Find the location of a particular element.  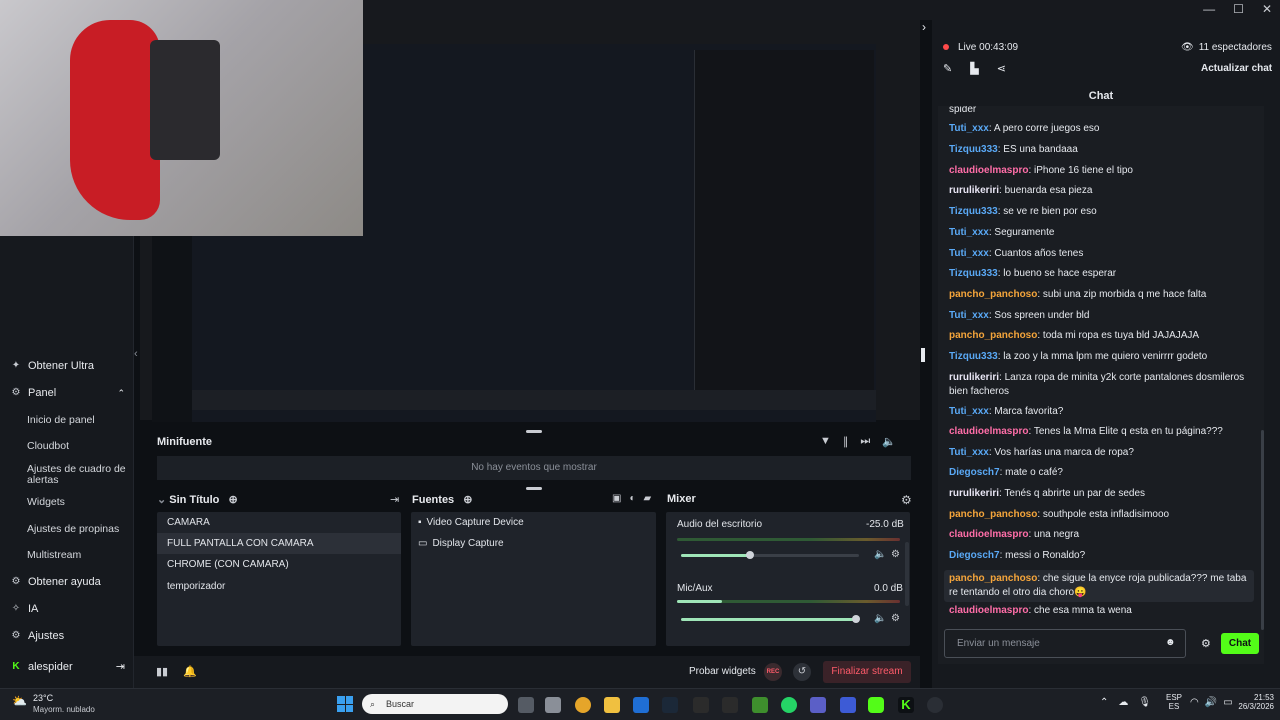

chat-message: Tizquu333: ES una bandaaa is located at coordinates (1099, 150).